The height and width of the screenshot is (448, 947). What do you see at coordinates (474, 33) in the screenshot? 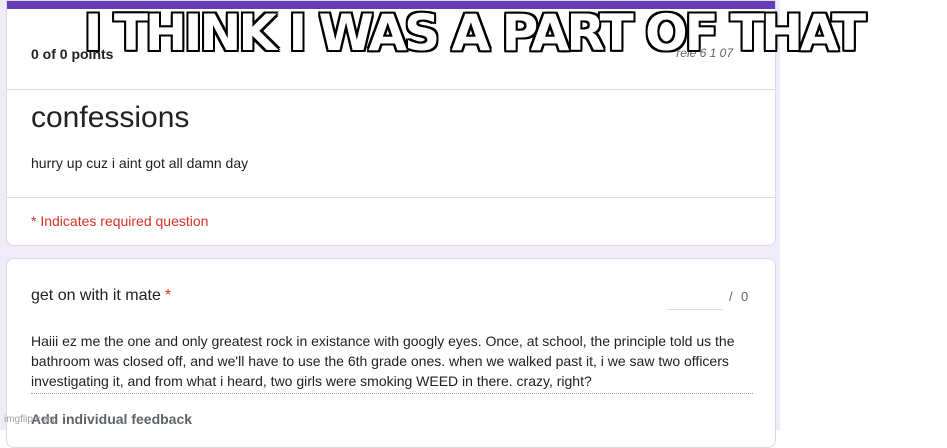
I see `meme-caption: I THINK I WAS A PART OF THAT` at bounding box center [474, 33].